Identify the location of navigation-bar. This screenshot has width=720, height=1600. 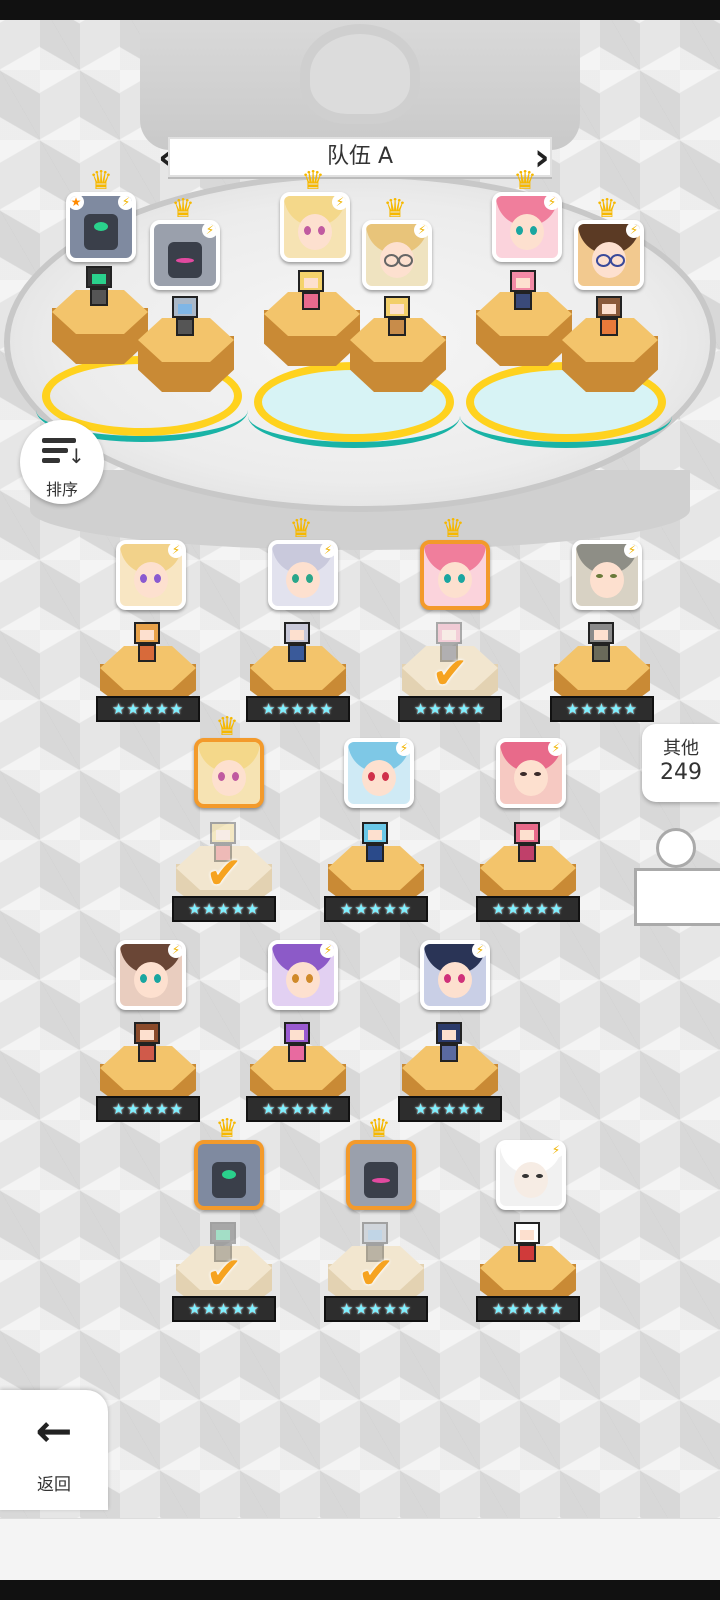
(360, 1590).